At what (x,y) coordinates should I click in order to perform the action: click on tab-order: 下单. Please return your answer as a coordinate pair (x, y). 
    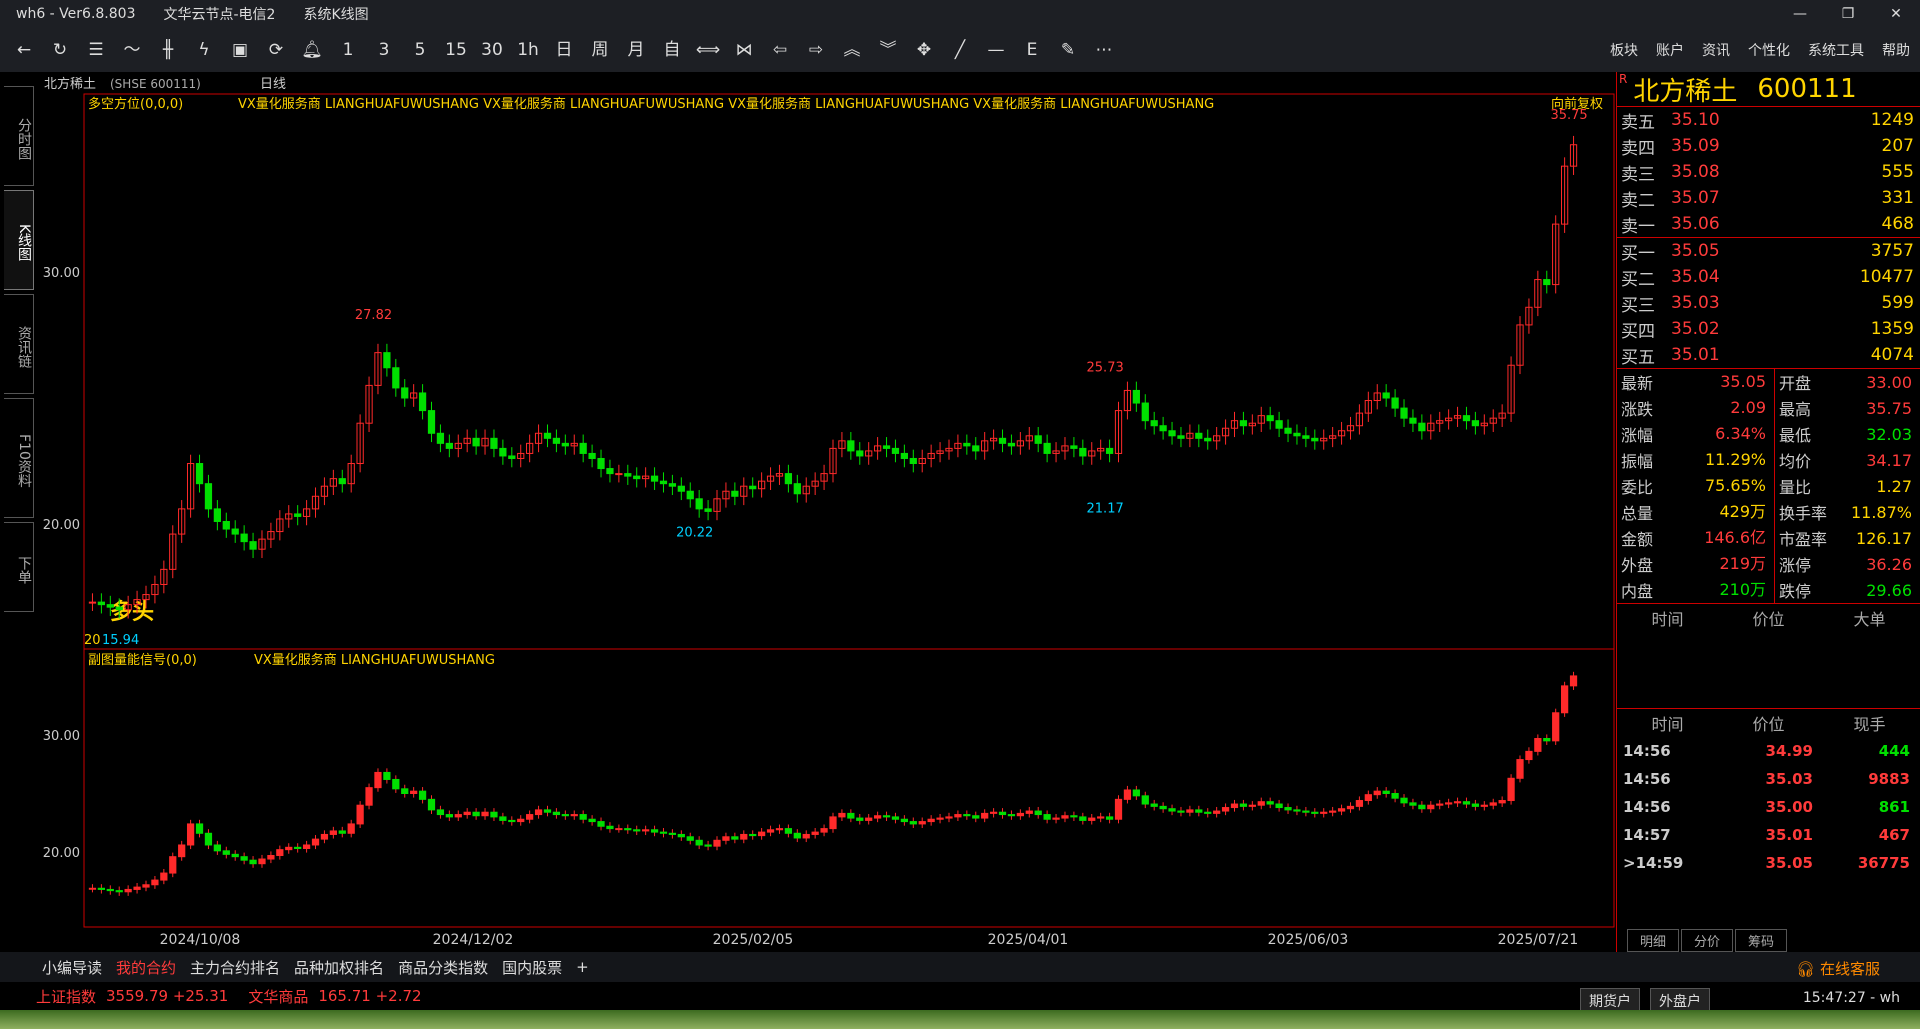
    Looking at the image, I should click on (19, 567).